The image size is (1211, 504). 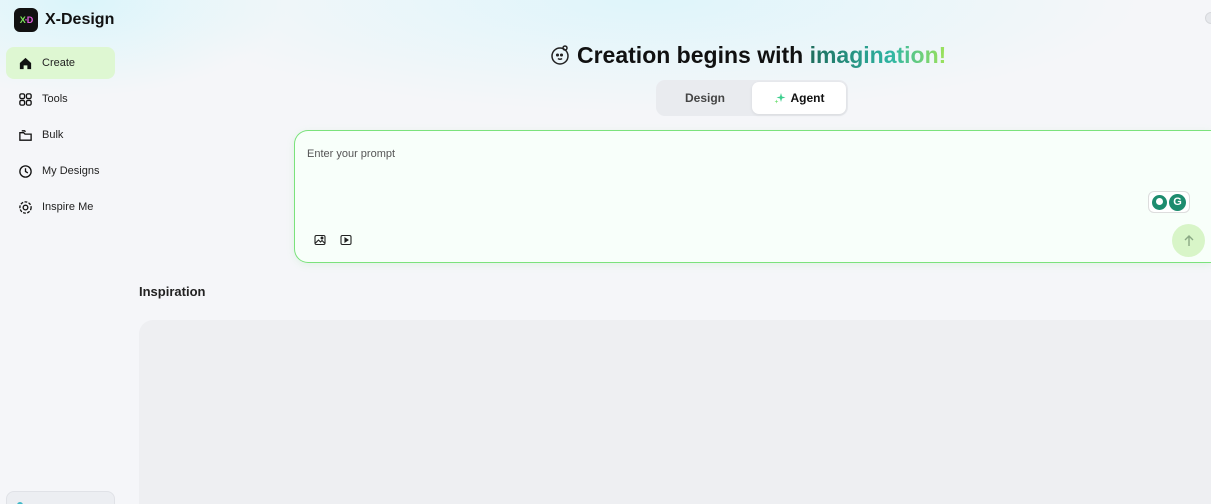 I want to click on video-icon, so click(x=346, y=240).